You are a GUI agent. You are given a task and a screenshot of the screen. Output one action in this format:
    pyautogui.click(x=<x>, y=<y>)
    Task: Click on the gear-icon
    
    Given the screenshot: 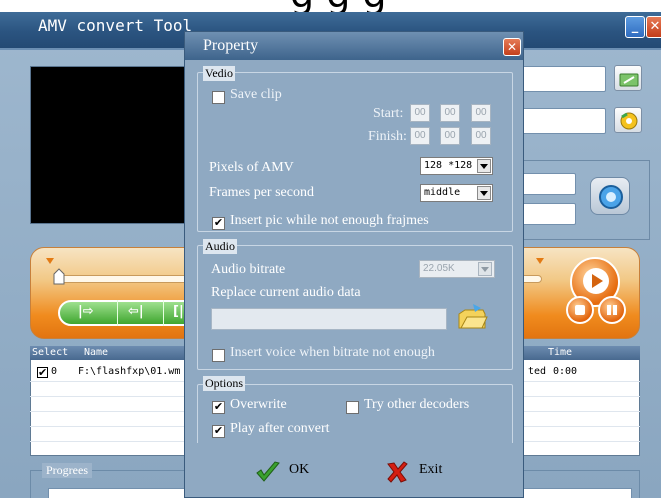 What is the action you would take?
    pyautogui.click(x=611, y=197)
    